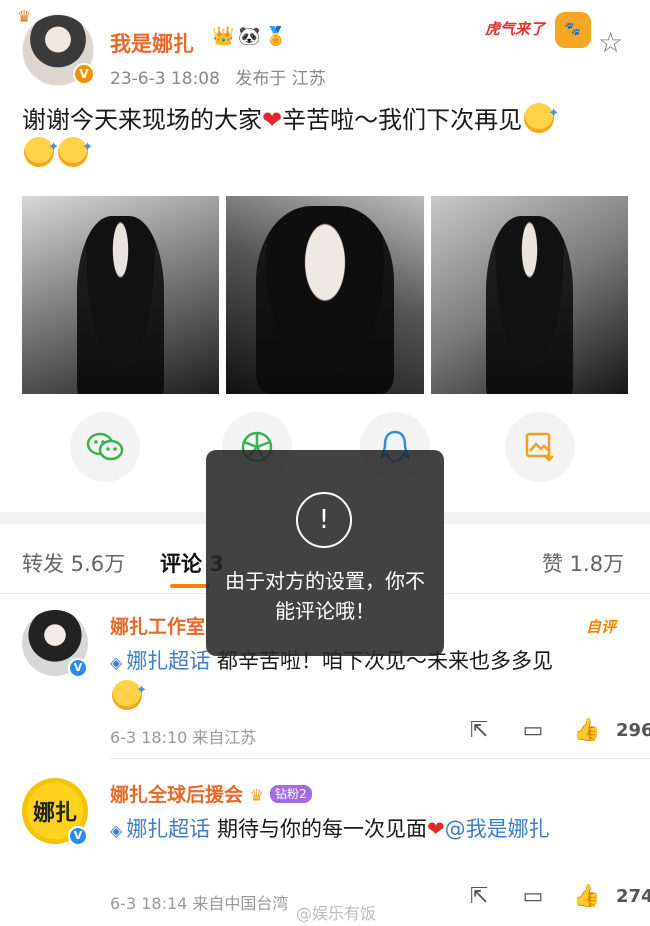 The width and height of the screenshot is (650, 926). What do you see at coordinates (497, 829) in the screenshot?
I see `mention-link: @我是娜扎` at bounding box center [497, 829].